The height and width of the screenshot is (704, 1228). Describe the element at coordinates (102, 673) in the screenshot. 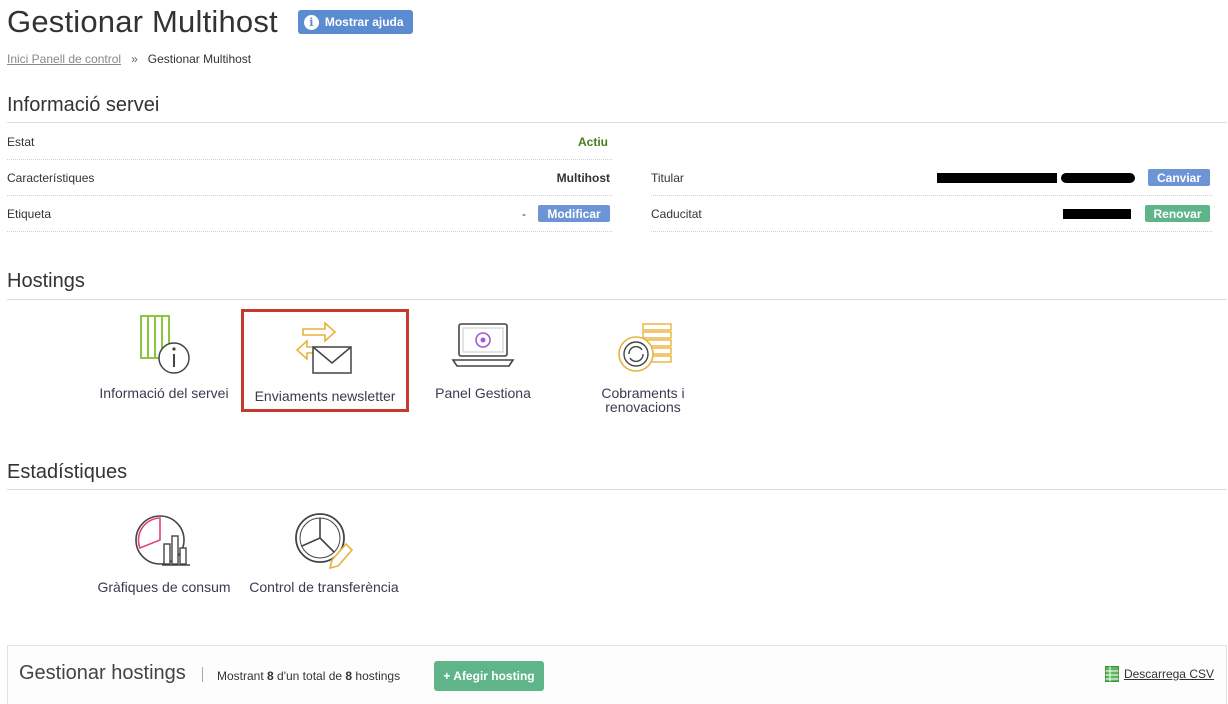

I see `manage-hostings-title: Gestionar hostings` at that location.